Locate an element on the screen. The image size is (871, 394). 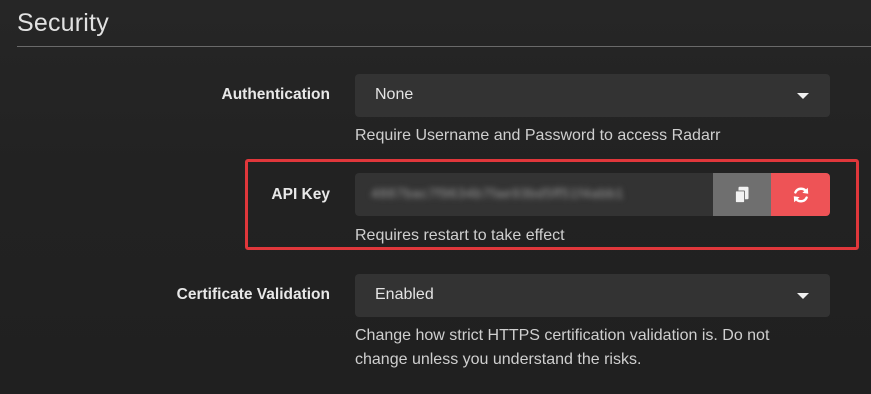
api-key-label: API Key is located at coordinates (300, 194).